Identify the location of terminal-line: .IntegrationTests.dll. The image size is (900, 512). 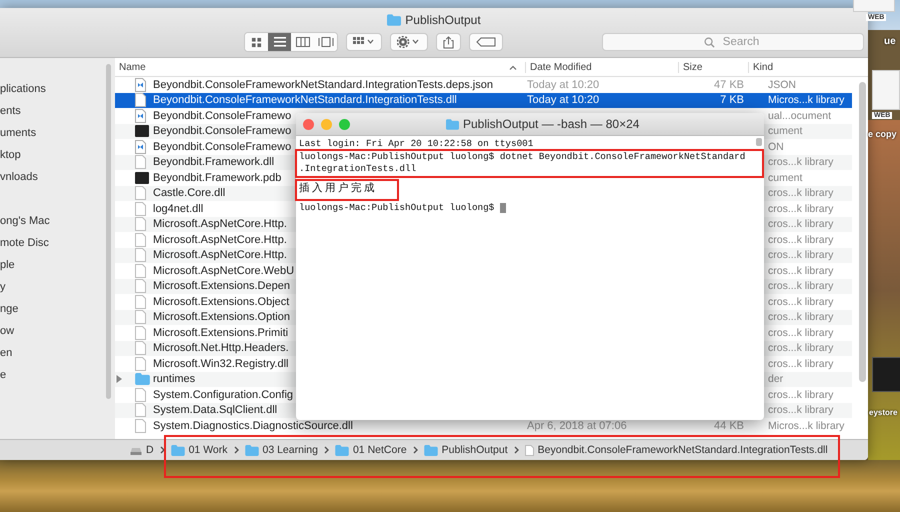
(357, 169).